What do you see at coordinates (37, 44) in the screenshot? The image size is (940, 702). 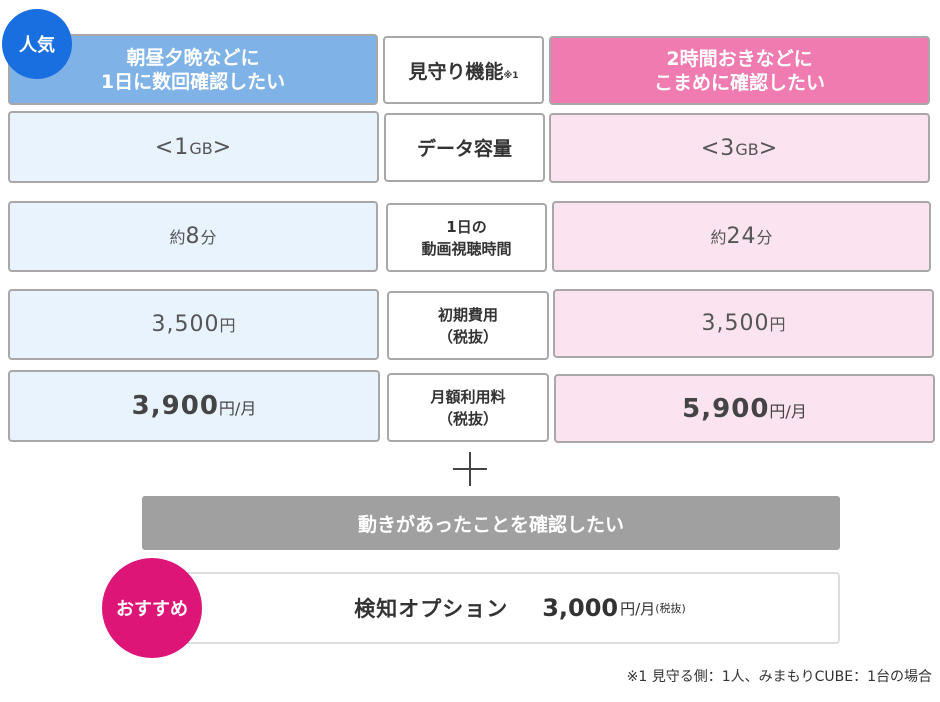 I see `popular-badge: 人気` at bounding box center [37, 44].